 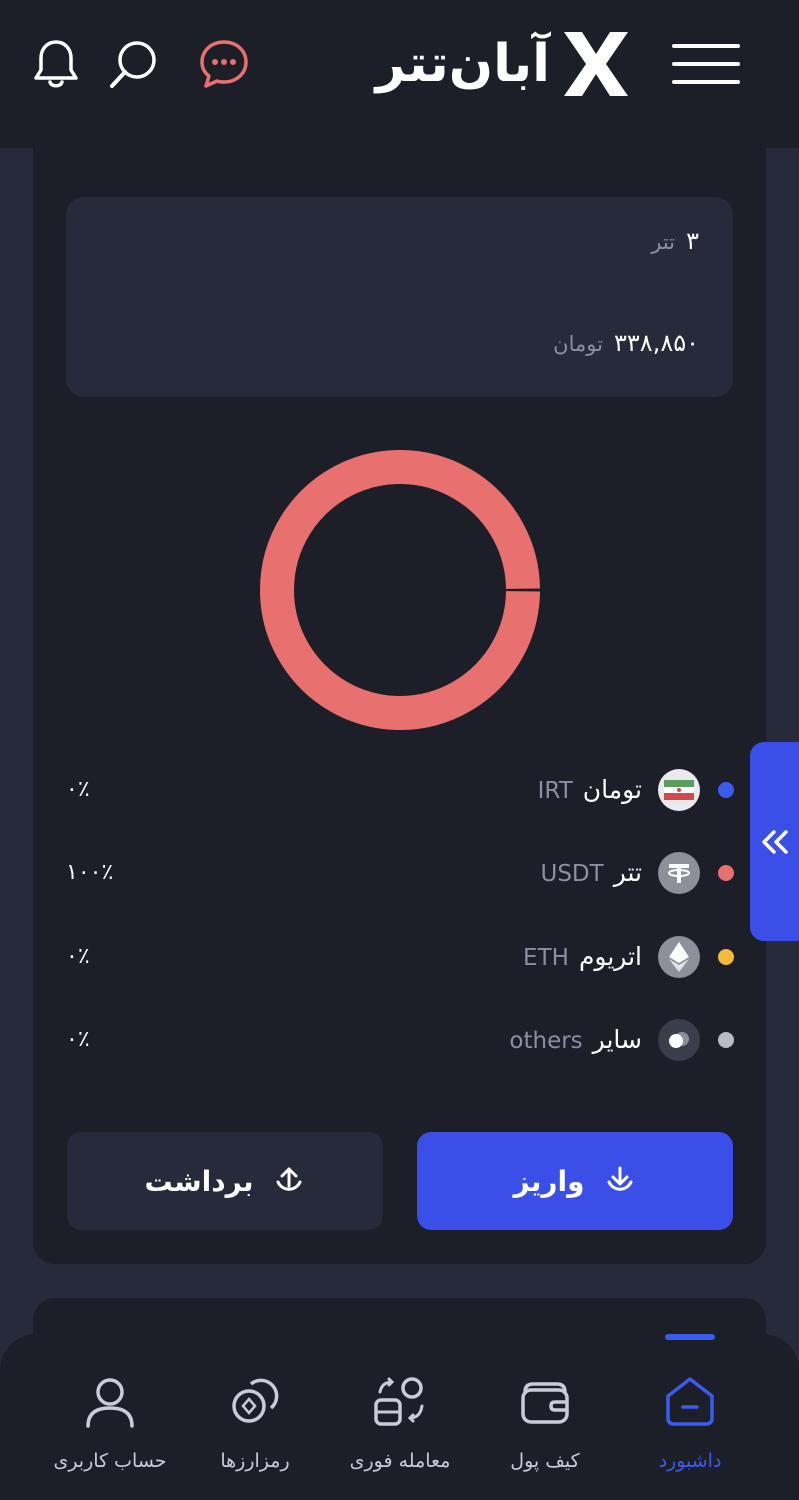 I want to click on balance-toman: ۳۳۸,۸۵۰ تومان, so click(x=626, y=343).